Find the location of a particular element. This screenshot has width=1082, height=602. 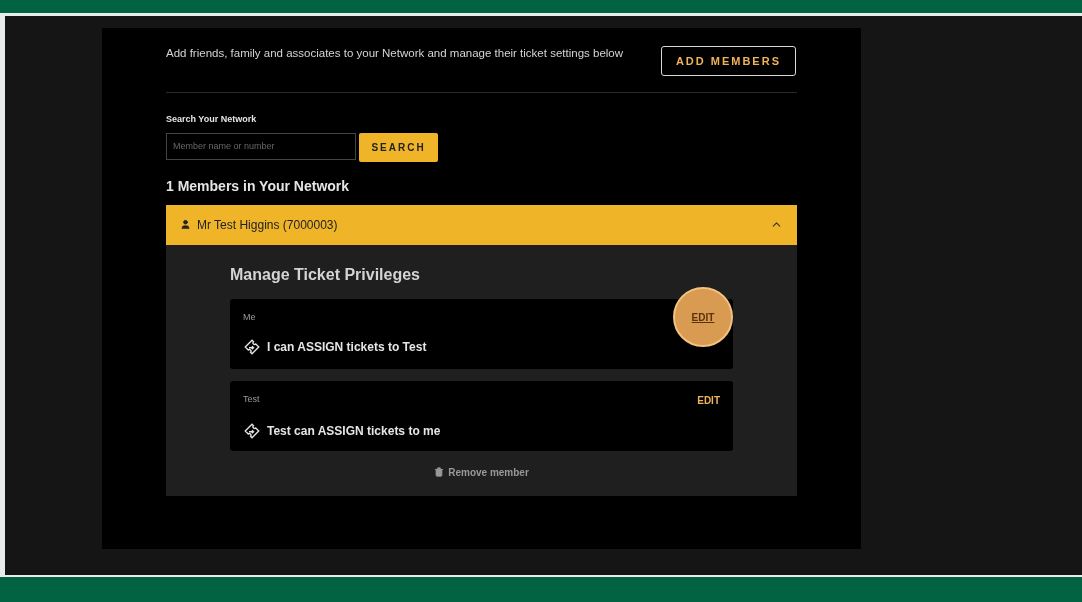

add-members-button: ADD MEMBERS is located at coordinates (728, 61).